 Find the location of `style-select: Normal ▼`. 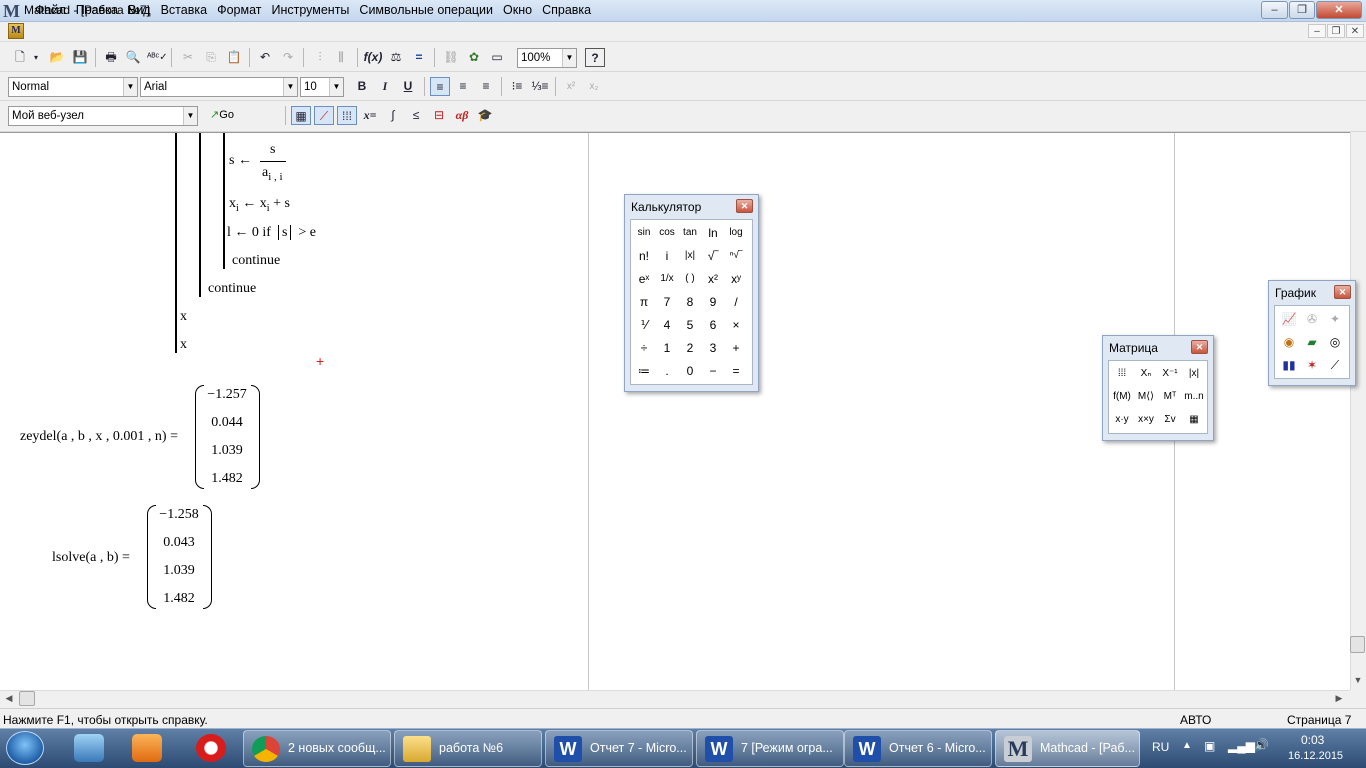

style-select: Normal ▼ is located at coordinates (73, 87).